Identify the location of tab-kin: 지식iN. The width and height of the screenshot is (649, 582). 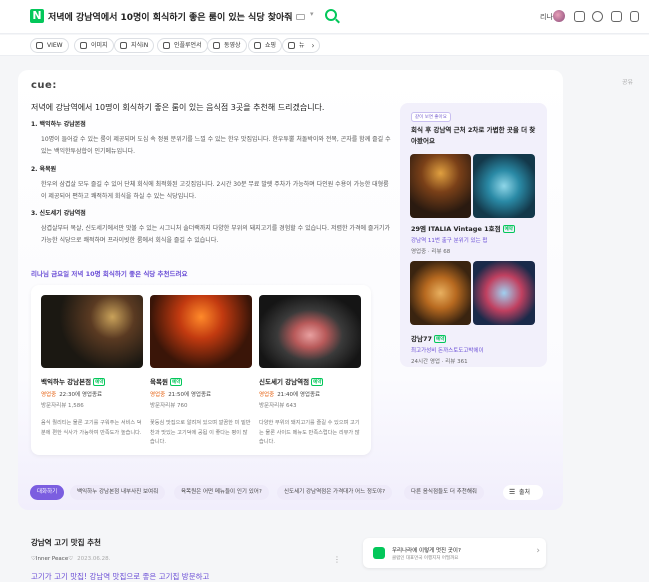
(134, 45).